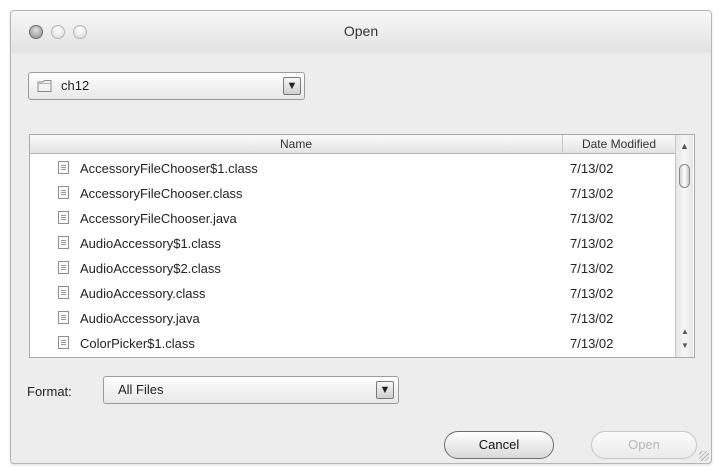  I want to click on column-header-date-modified: Date Modified, so click(619, 144).